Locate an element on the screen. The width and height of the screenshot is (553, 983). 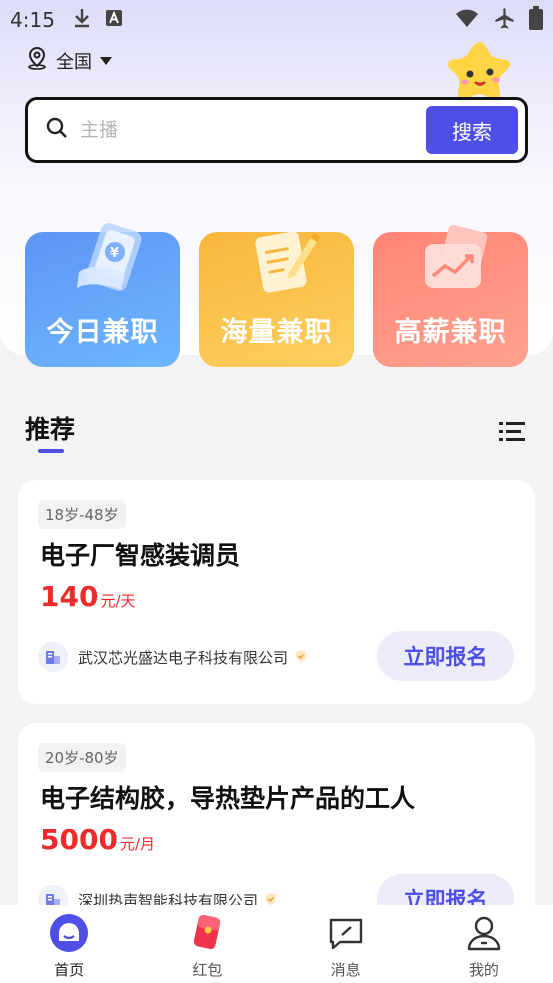
profile-icon is located at coordinates (484, 933).